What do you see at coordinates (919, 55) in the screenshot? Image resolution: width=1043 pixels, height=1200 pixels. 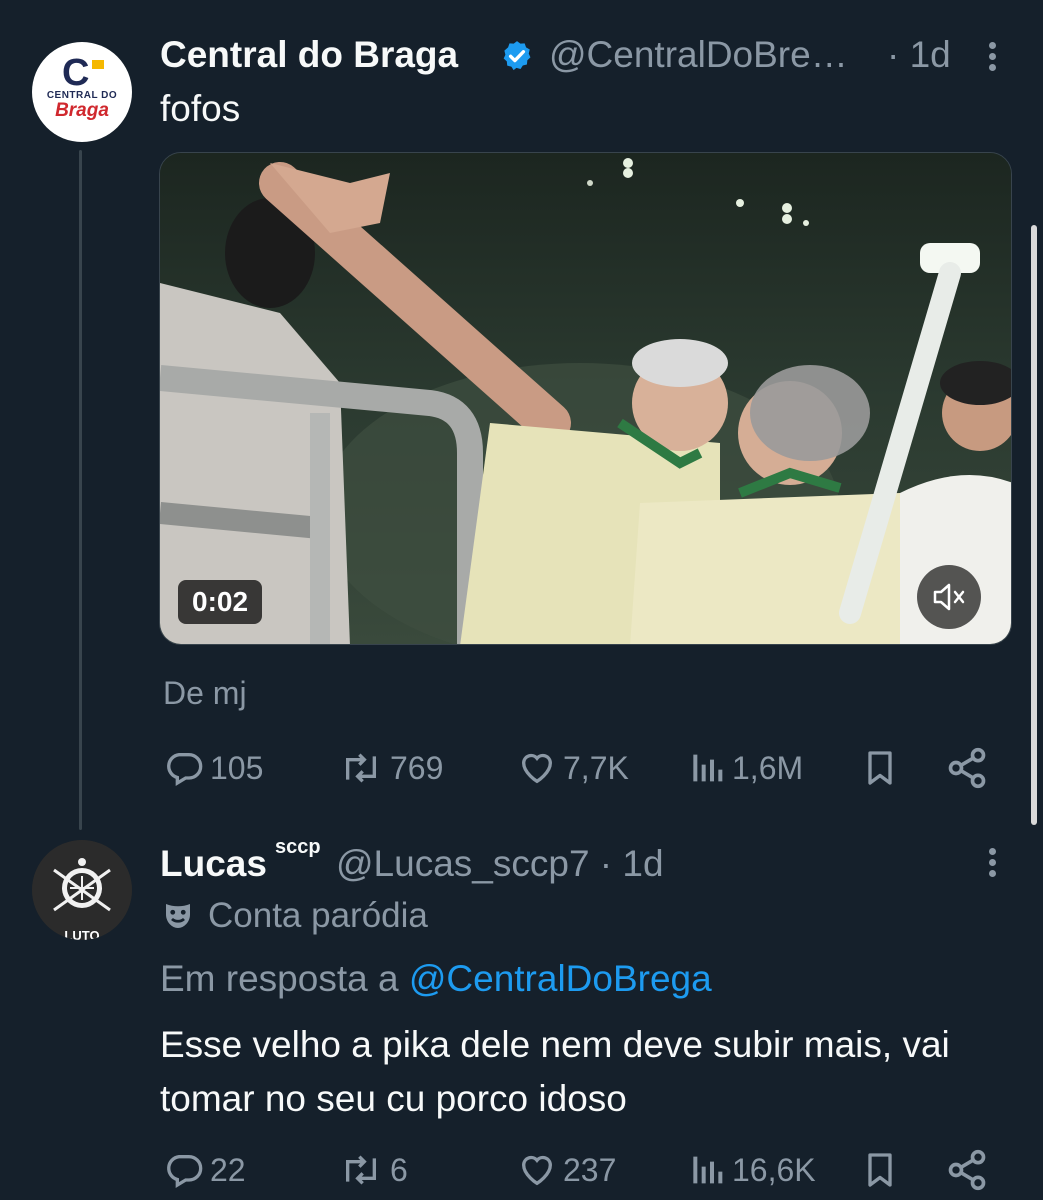 I see `timestamp: · 1d` at bounding box center [919, 55].